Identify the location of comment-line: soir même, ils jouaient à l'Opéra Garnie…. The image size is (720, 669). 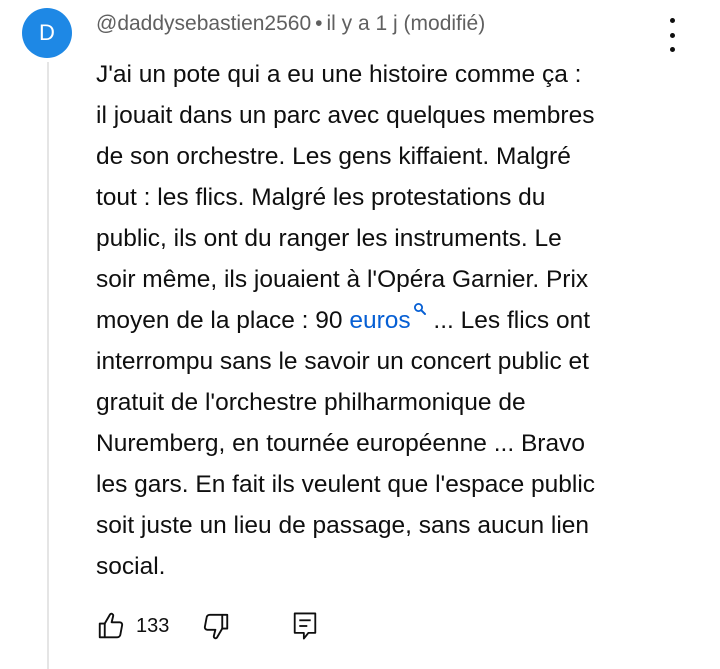
(342, 279).